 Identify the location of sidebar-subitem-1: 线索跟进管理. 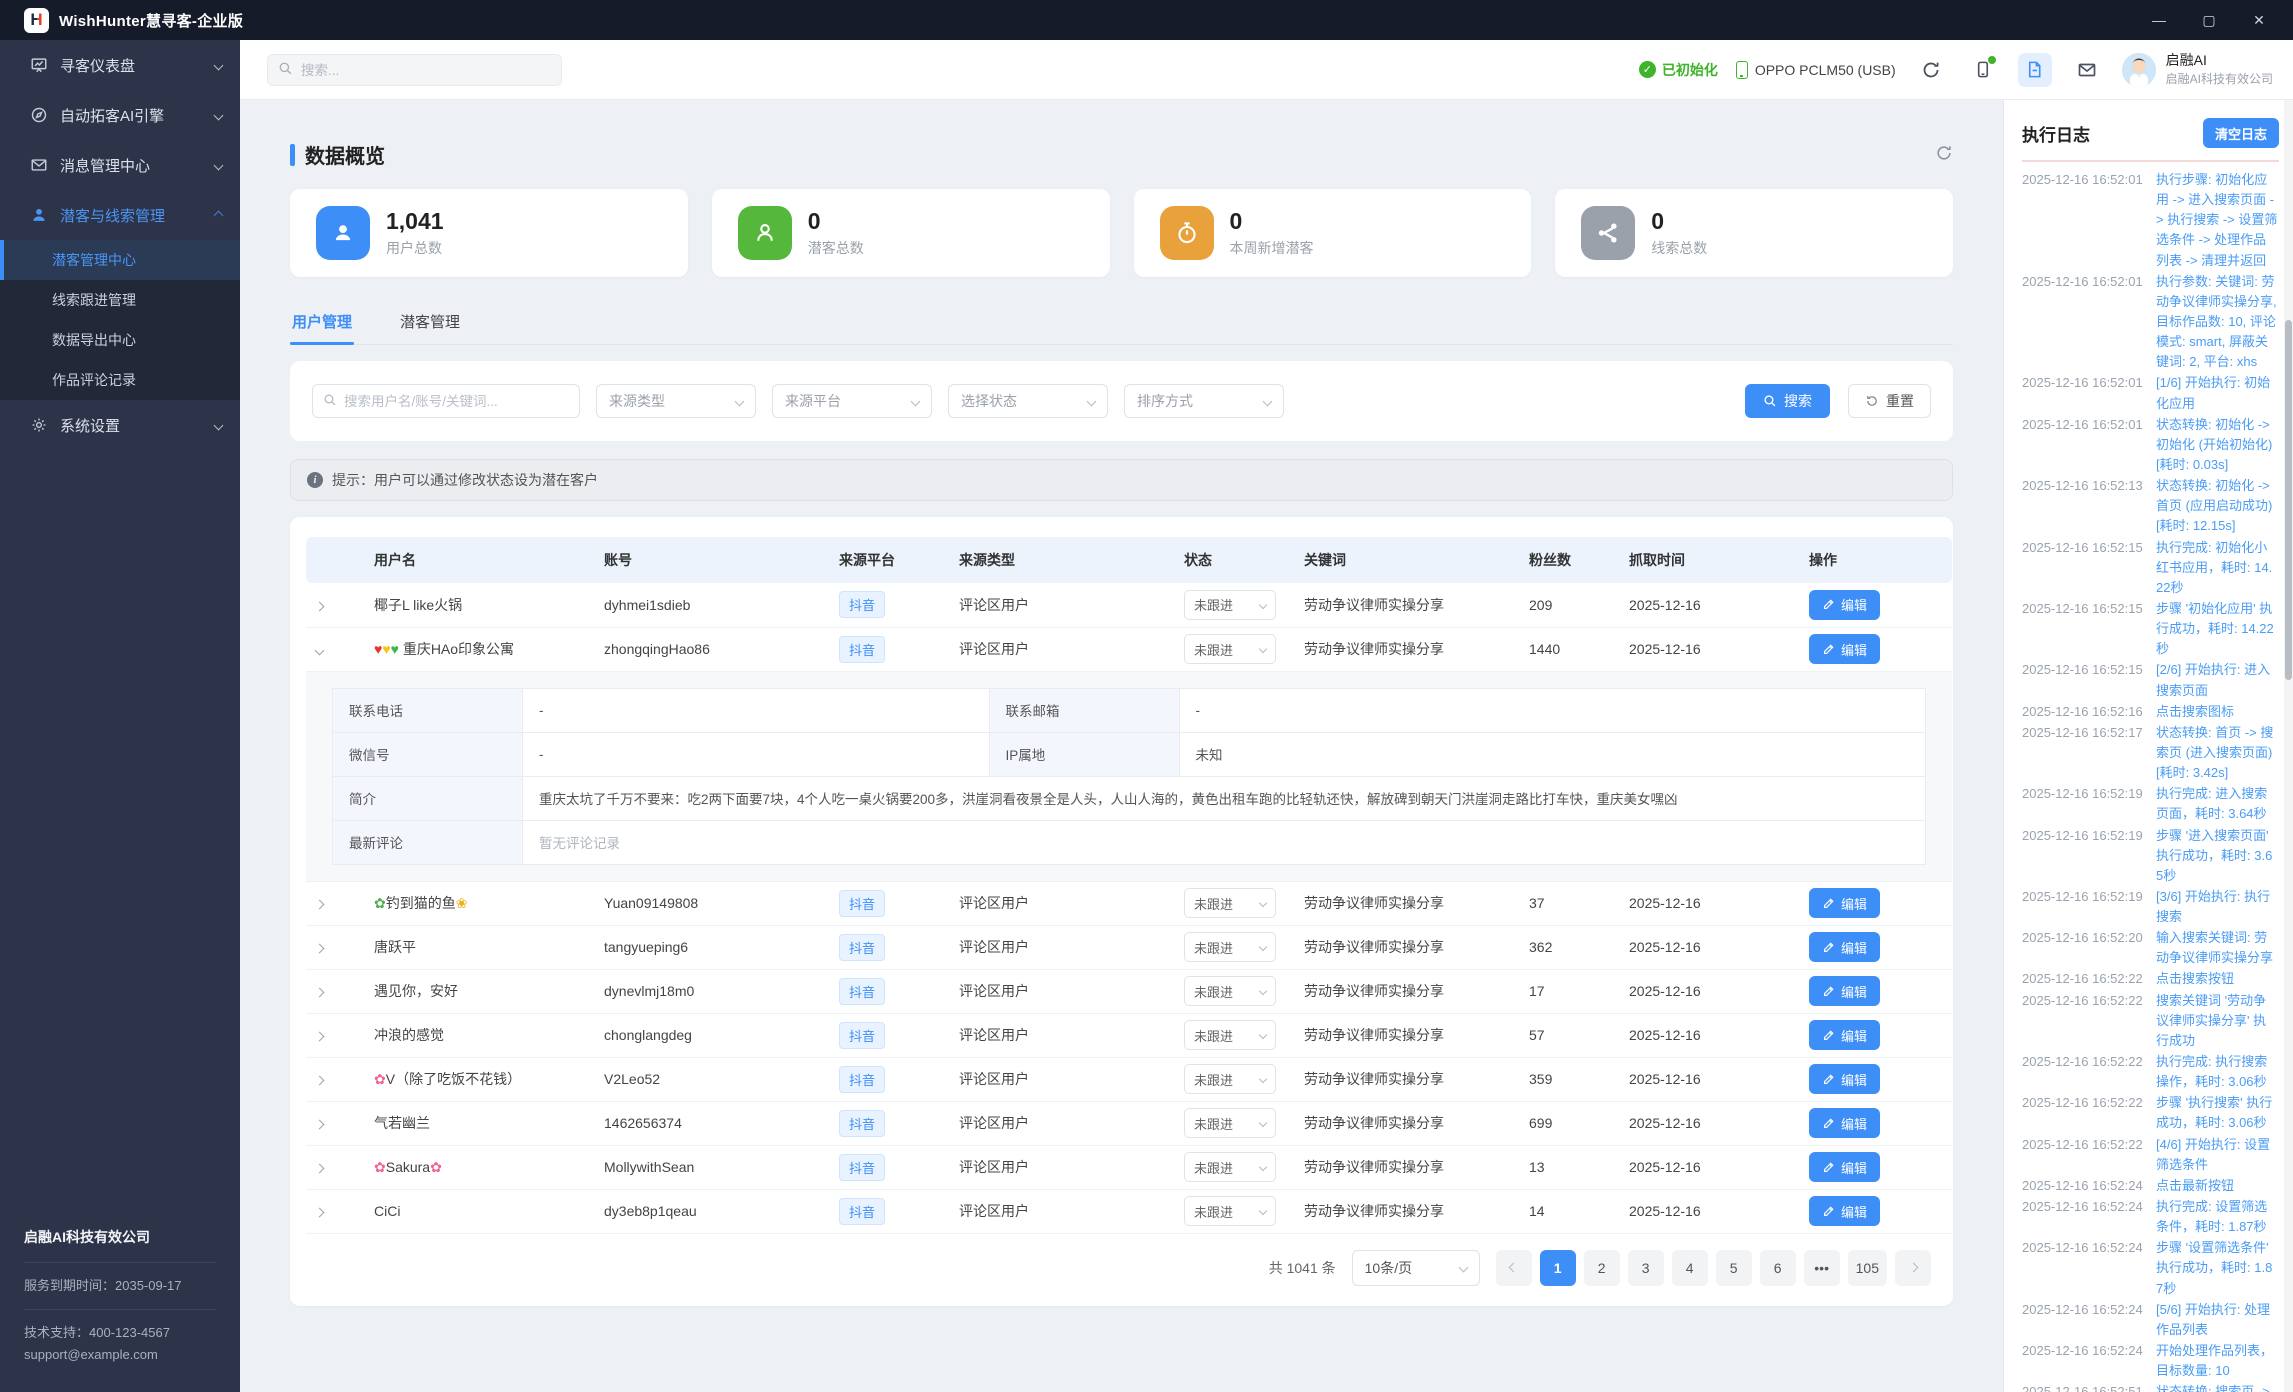
(120, 300).